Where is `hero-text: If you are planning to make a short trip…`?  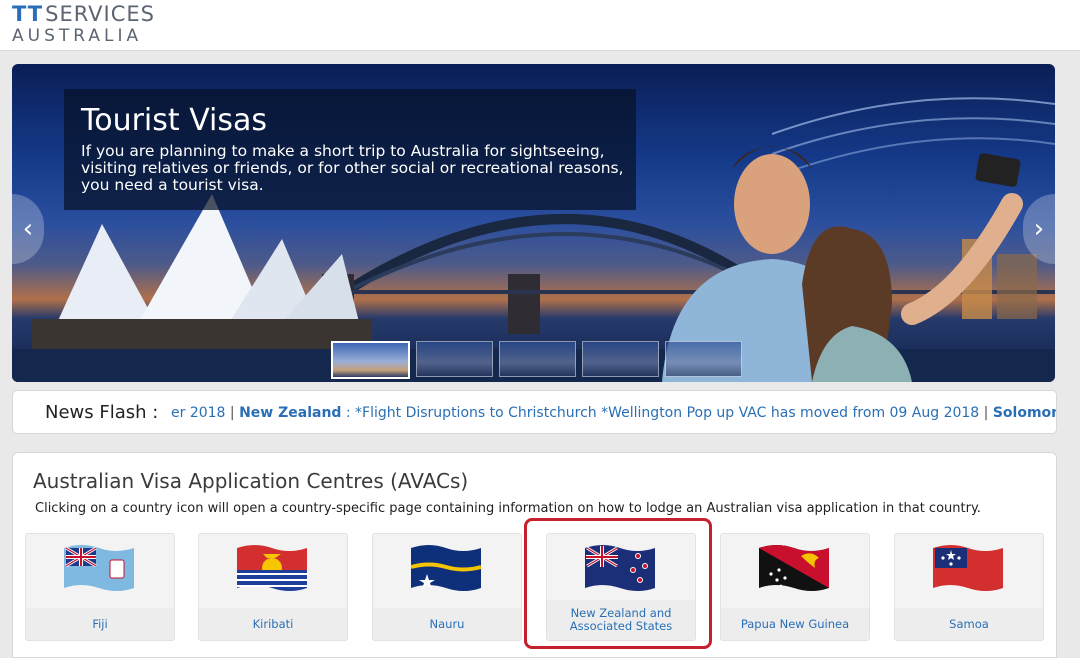
hero-text: If you are planning to make a short trip… is located at coordinates (352, 168).